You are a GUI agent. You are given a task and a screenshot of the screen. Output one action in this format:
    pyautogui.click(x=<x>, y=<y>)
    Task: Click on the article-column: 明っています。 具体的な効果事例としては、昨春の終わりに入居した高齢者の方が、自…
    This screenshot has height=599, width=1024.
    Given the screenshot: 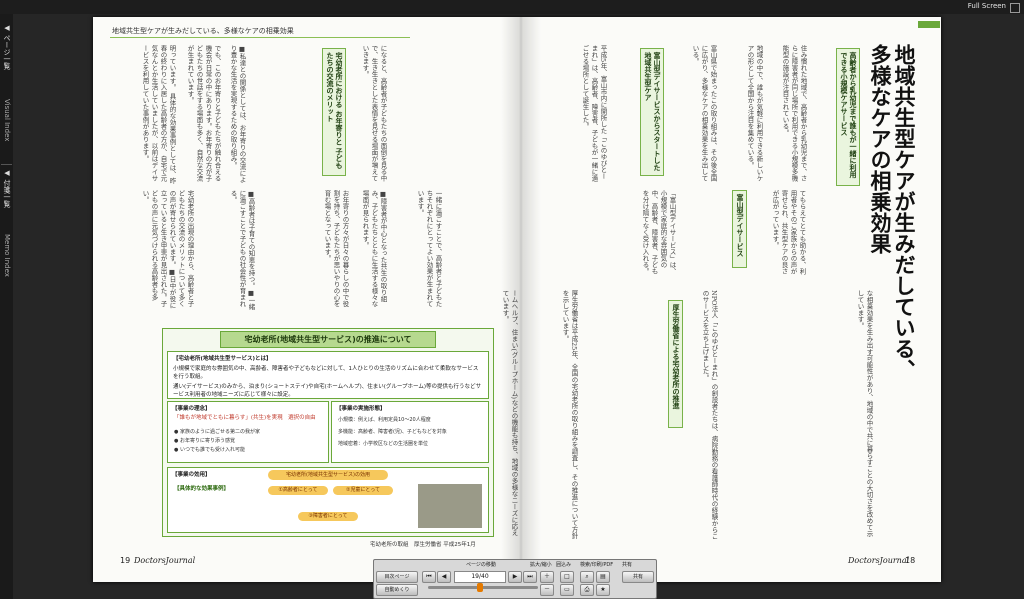 What is the action you would take?
    pyautogui.click(x=158, y=114)
    